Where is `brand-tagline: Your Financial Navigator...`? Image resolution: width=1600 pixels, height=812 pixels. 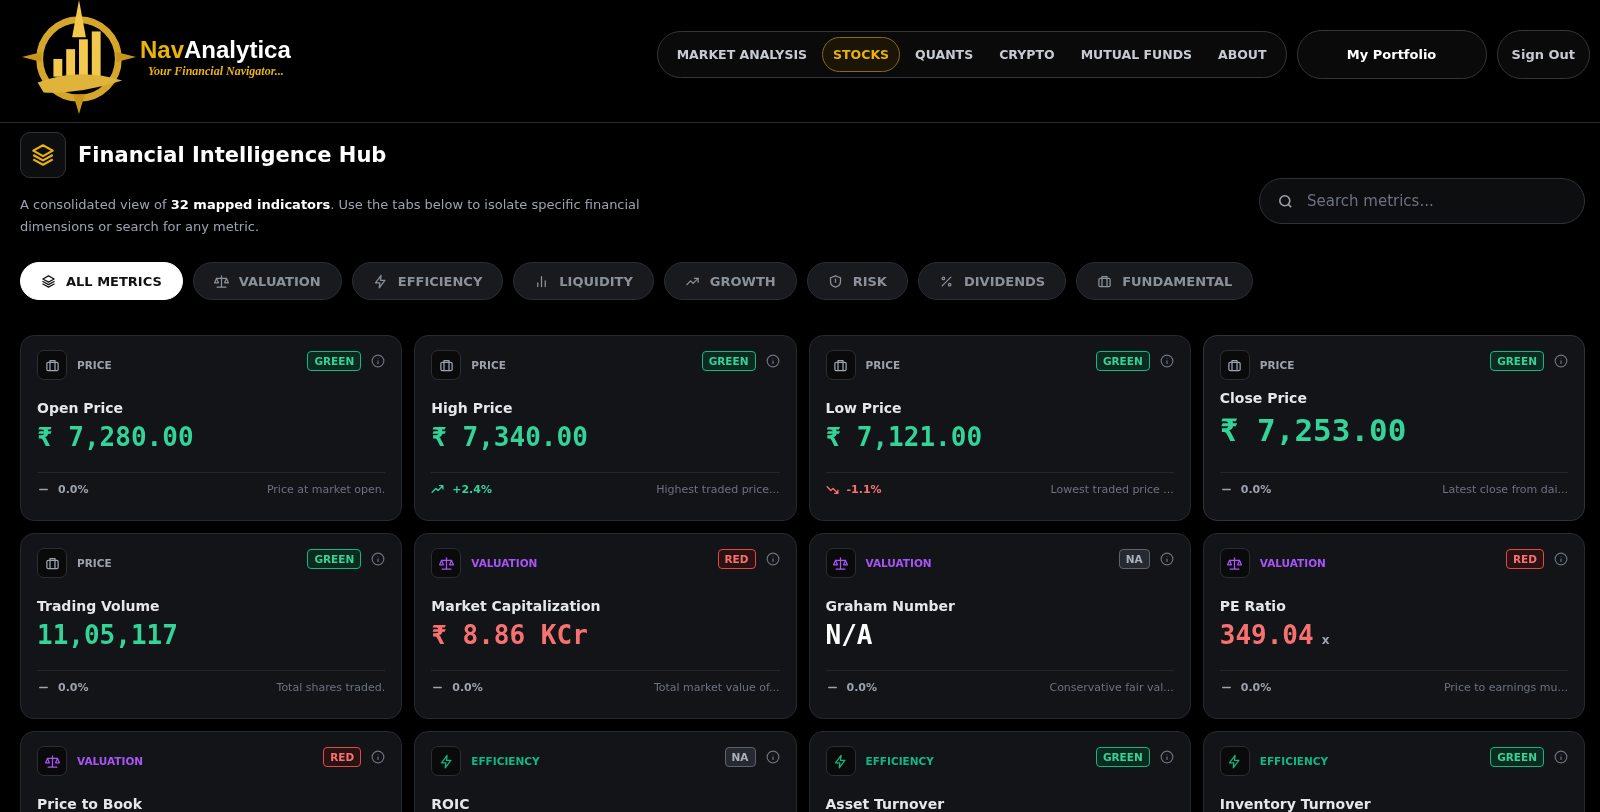 brand-tagline: Your Financial Navigator... is located at coordinates (216, 71).